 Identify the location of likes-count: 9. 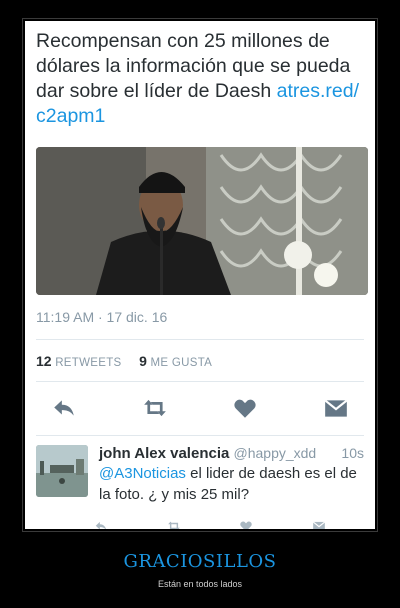
(143, 361).